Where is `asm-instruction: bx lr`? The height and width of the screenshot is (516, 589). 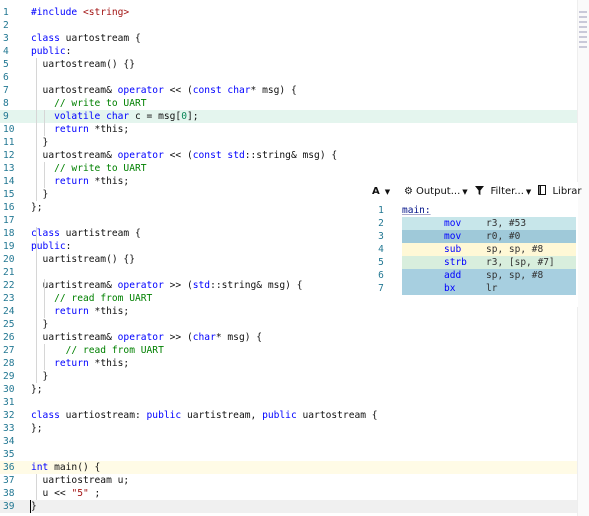 asm-instruction: bx lr is located at coordinates (489, 288).